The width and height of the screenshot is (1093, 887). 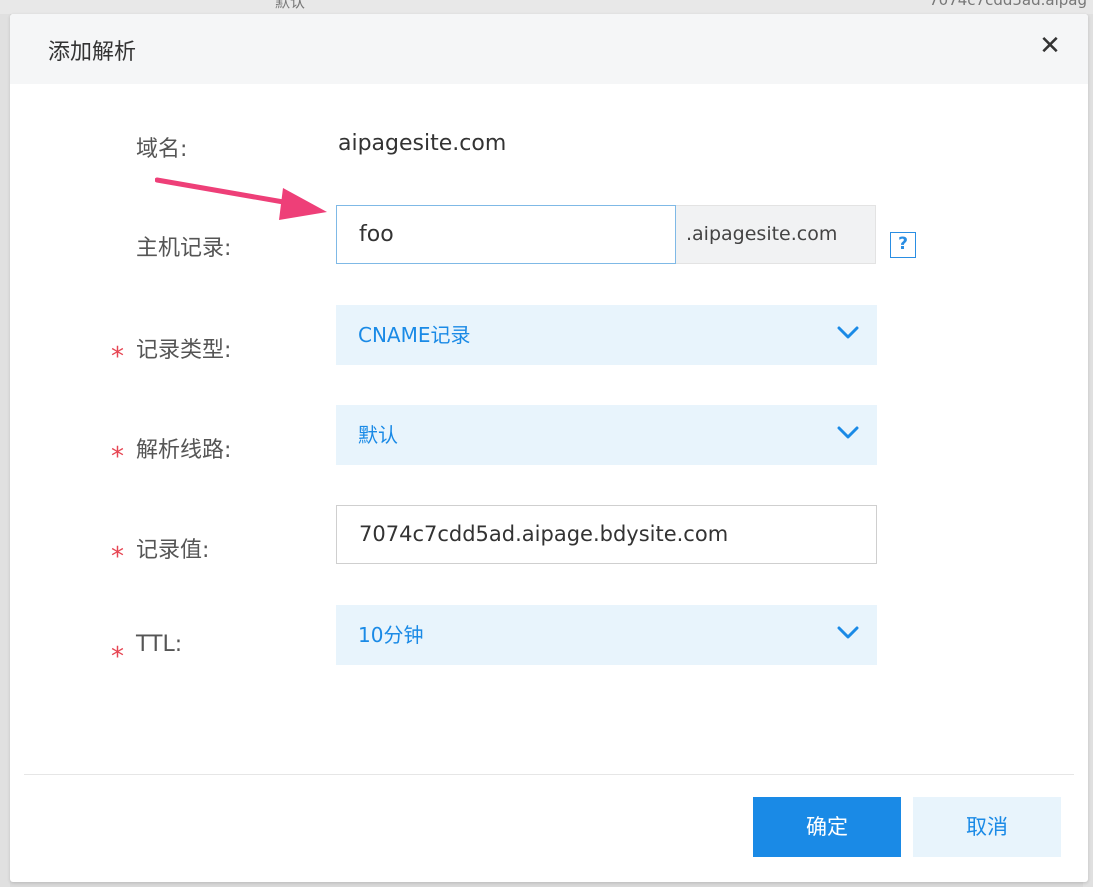 What do you see at coordinates (184, 450) in the screenshot?
I see `line-label: 解析线路:` at bounding box center [184, 450].